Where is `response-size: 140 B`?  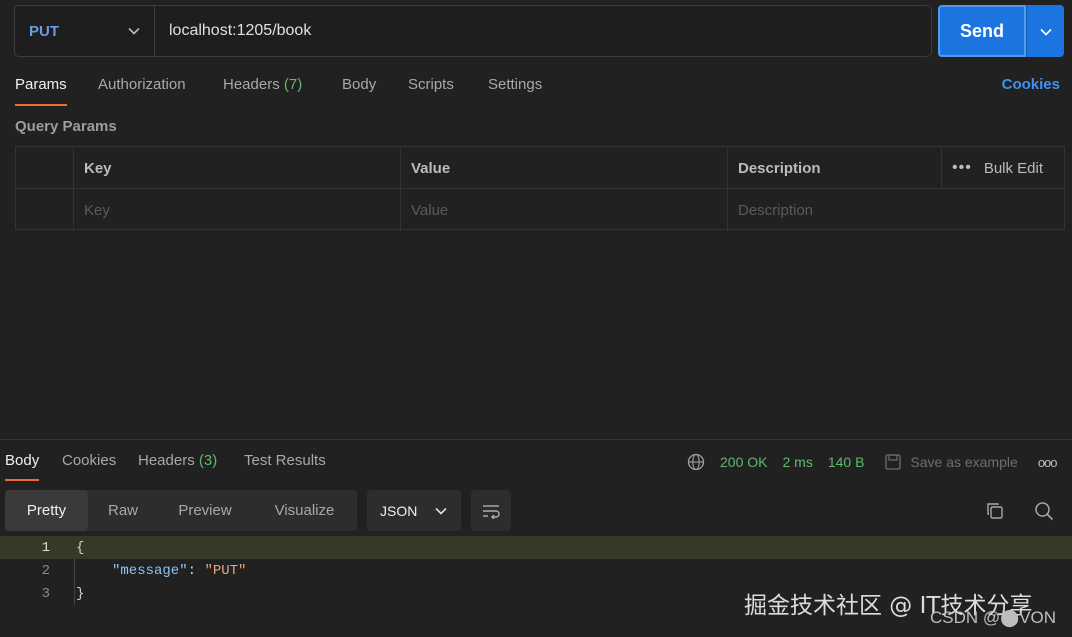
response-size: 140 B is located at coordinates (846, 462).